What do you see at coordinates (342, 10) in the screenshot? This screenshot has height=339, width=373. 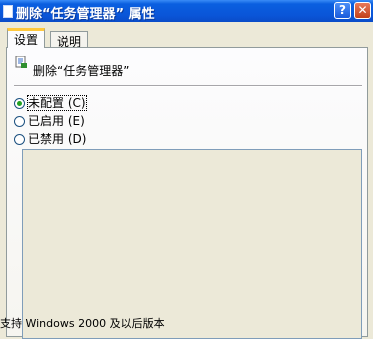 I see `help-button: ?` at bounding box center [342, 10].